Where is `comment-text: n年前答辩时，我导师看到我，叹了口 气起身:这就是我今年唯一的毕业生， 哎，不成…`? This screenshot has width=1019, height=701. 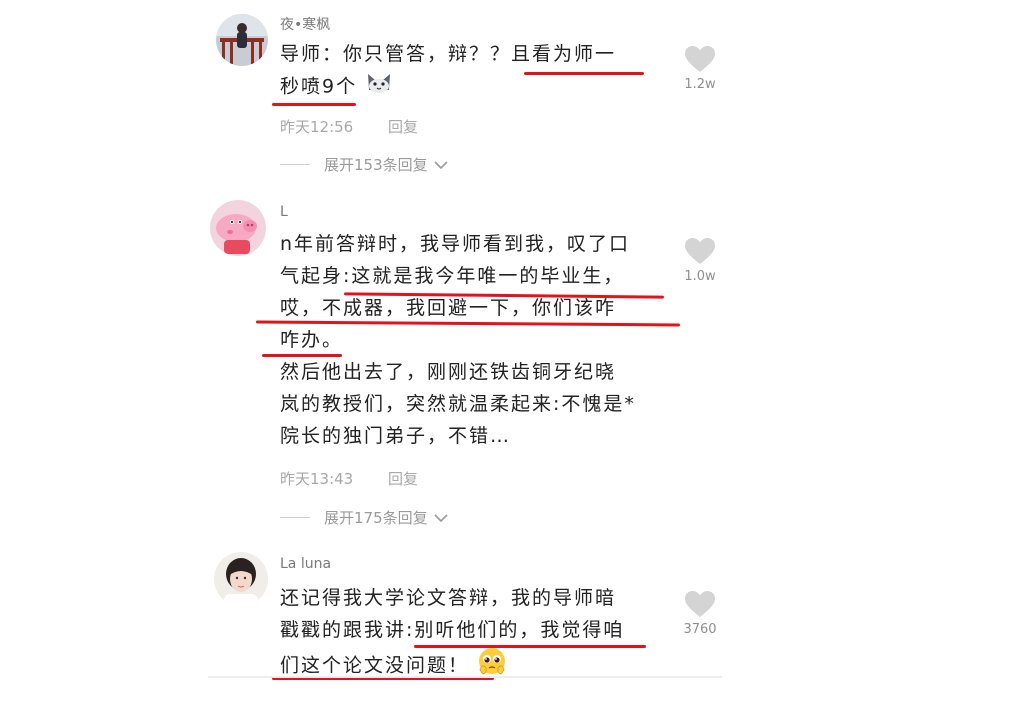
comment-text: n年前答辩时，我导师看到我，叹了口 气起身:这就是我今年唯一的毕业生， 哎，不成… is located at coordinates (458, 340).